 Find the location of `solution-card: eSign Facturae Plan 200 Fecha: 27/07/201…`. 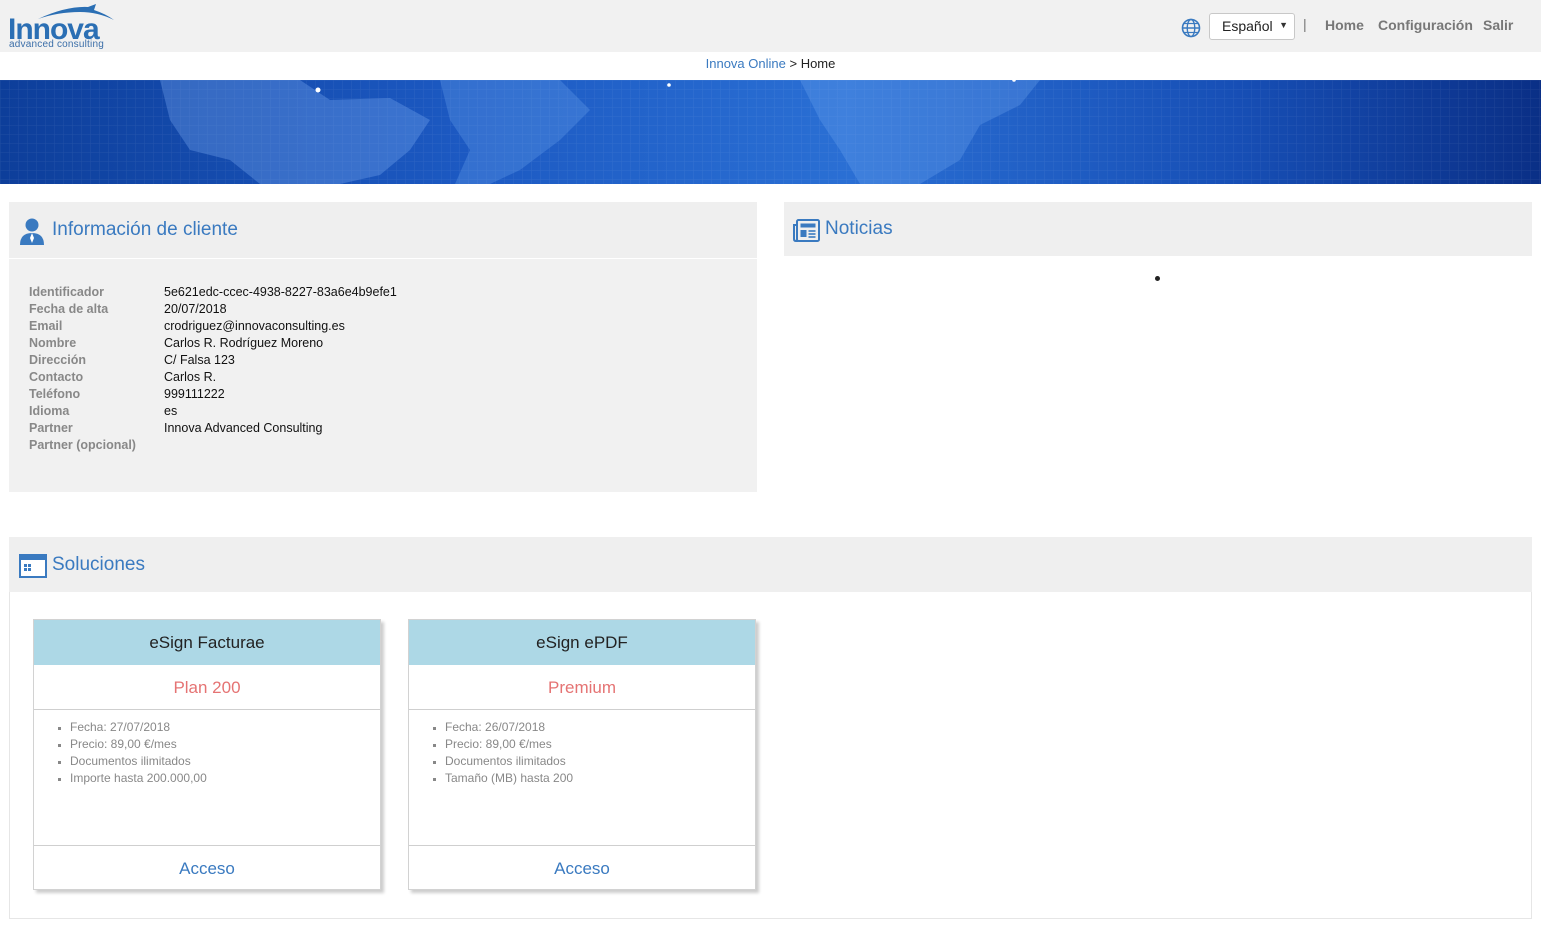

solution-card: eSign Facturae Plan 200 Fecha: 27/07/201… is located at coordinates (207, 754).